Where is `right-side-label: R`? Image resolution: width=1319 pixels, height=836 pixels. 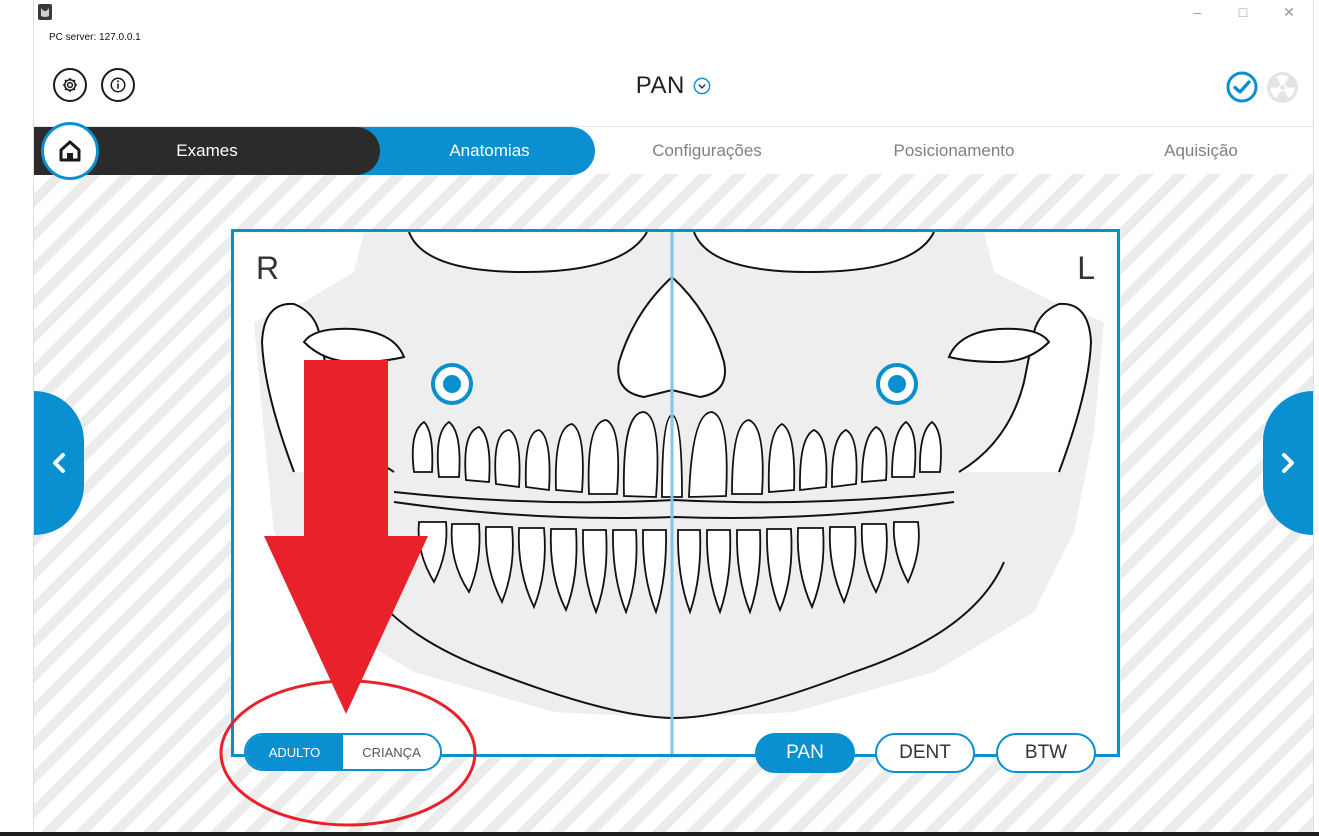 right-side-label: R is located at coordinates (268, 268).